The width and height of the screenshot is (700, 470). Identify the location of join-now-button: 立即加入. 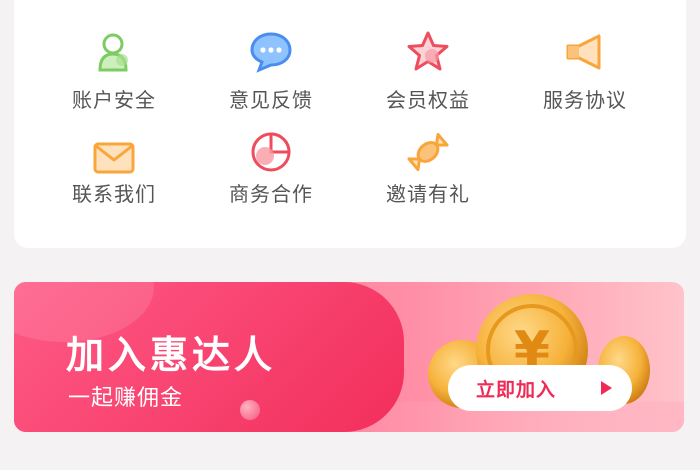
(540, 388).